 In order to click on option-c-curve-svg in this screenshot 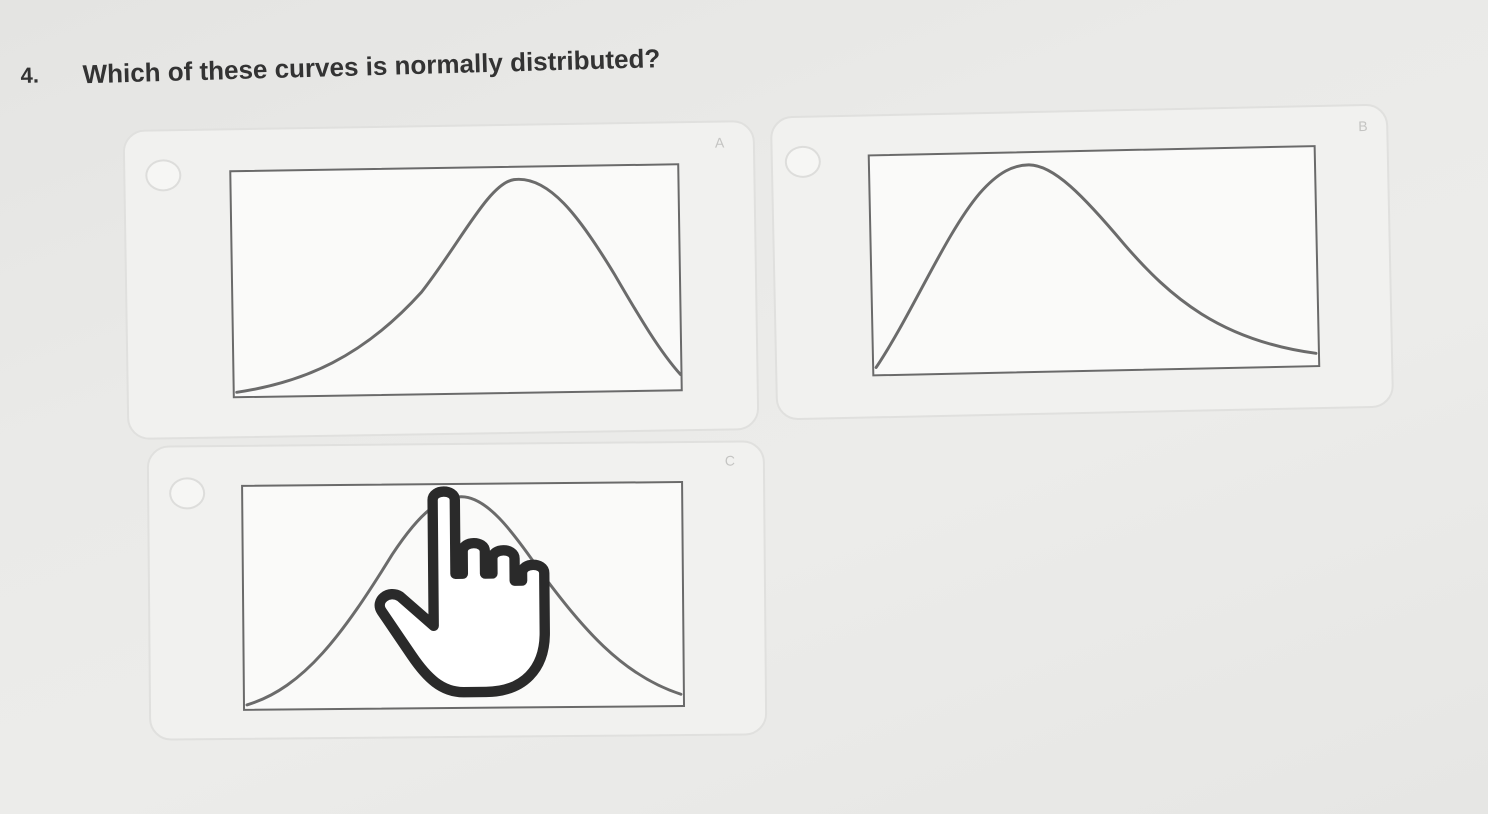, I will do `click(464, 601)`.